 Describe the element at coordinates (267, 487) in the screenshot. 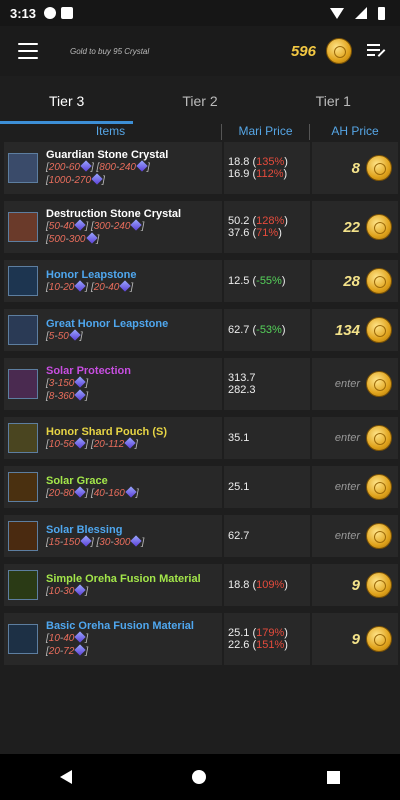

I see `mari-price-line: 25.1` at that location.